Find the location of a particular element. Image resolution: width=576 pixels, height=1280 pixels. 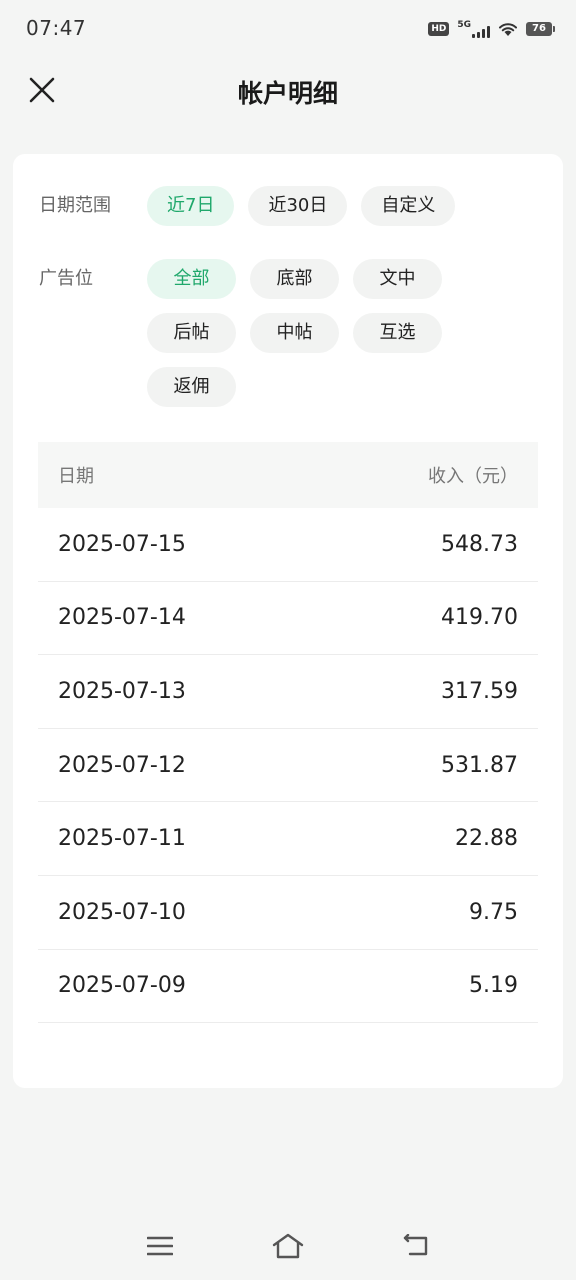

ad-slot-options: 全部 底部 文中后帖 中帖 互选返佣 is located at coordinates (307, 333).